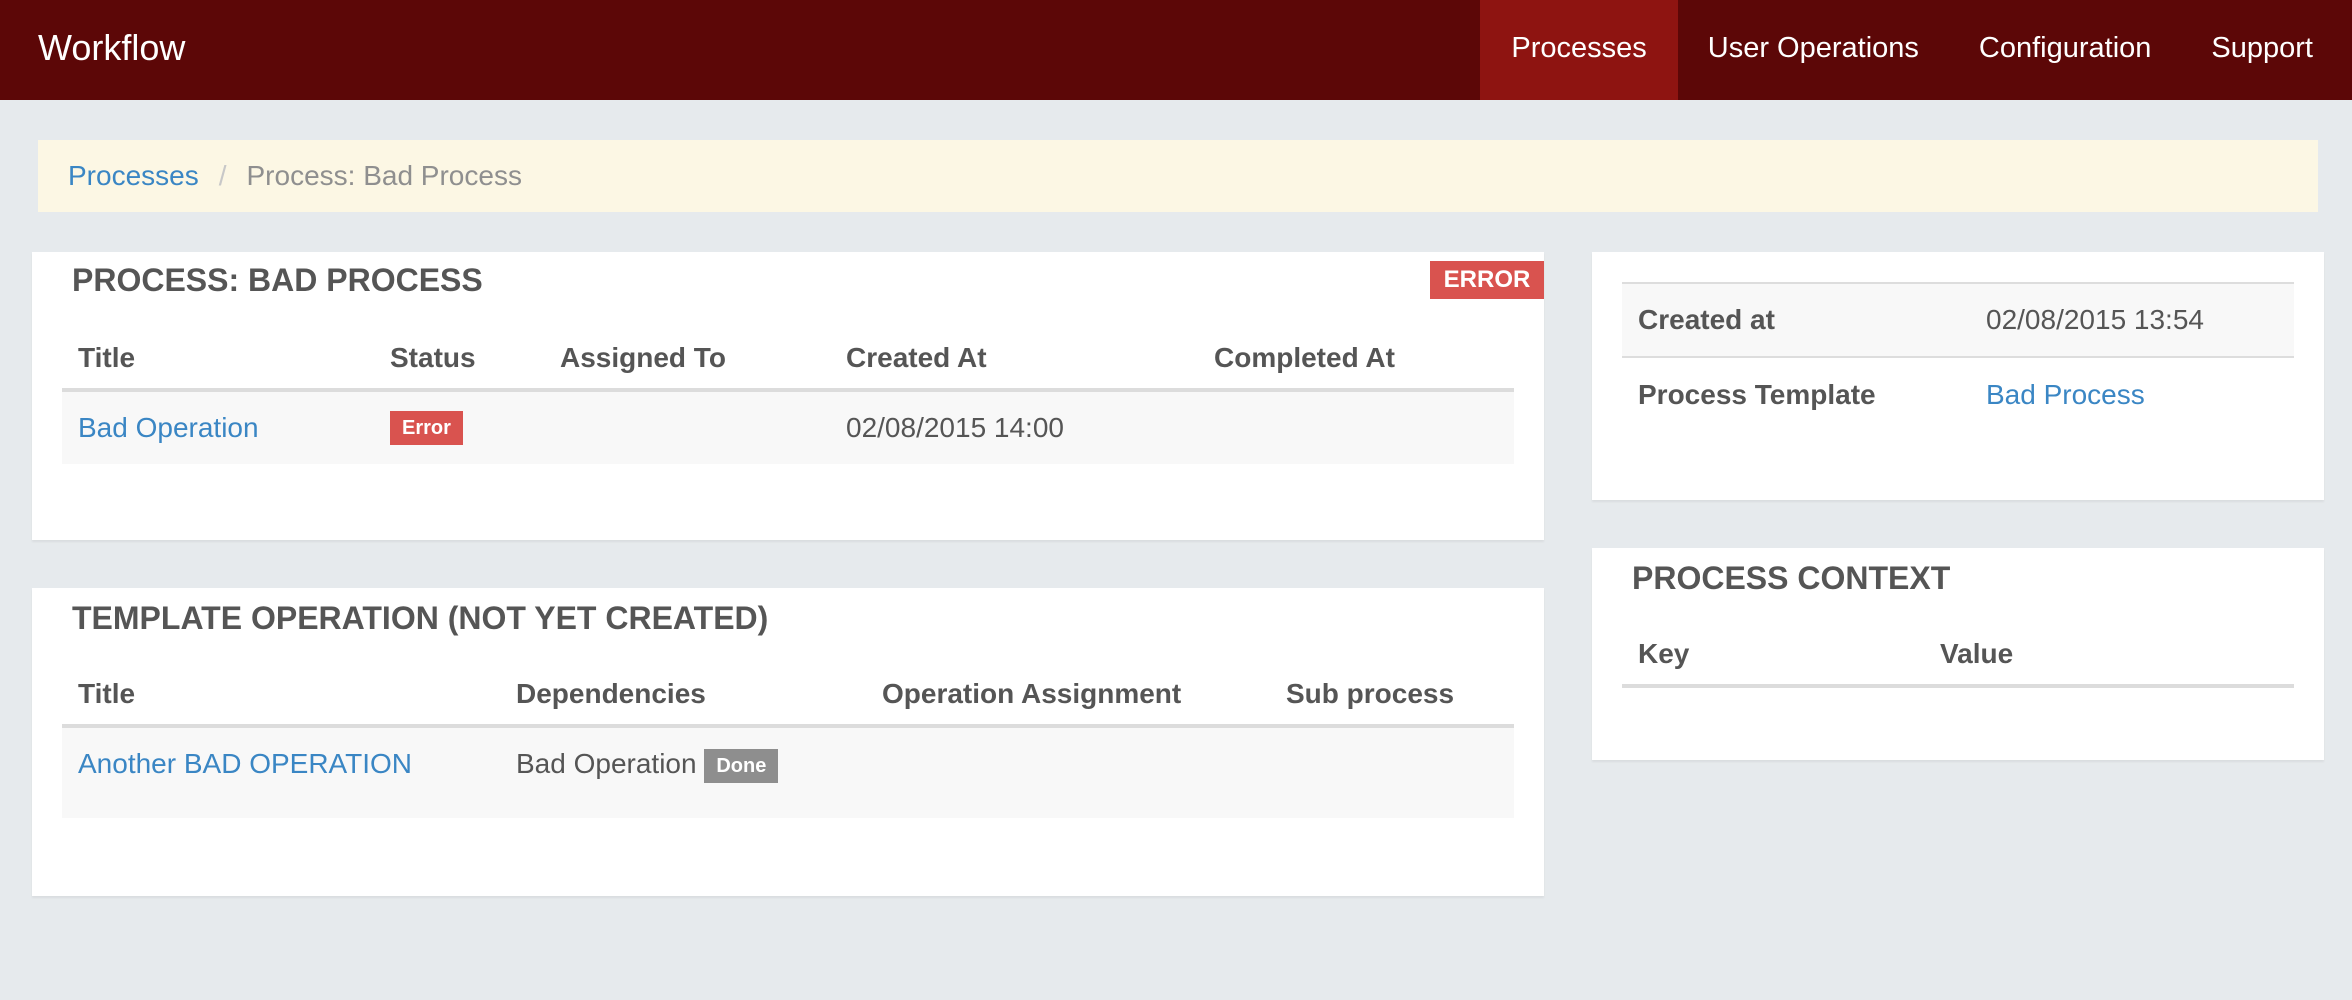 The image size is (2352, 1000). I want to click on detail-row-created-at: Created at 02/08/2015 13:54, so click(1958, 319).